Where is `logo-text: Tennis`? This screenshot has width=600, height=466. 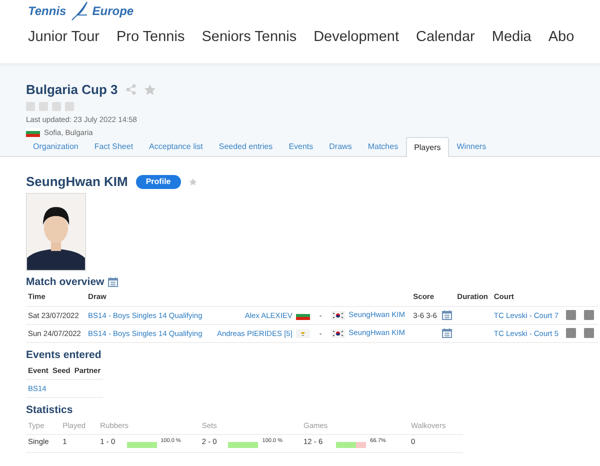 logo-text: Tennis is located at coordinates (47, 11).